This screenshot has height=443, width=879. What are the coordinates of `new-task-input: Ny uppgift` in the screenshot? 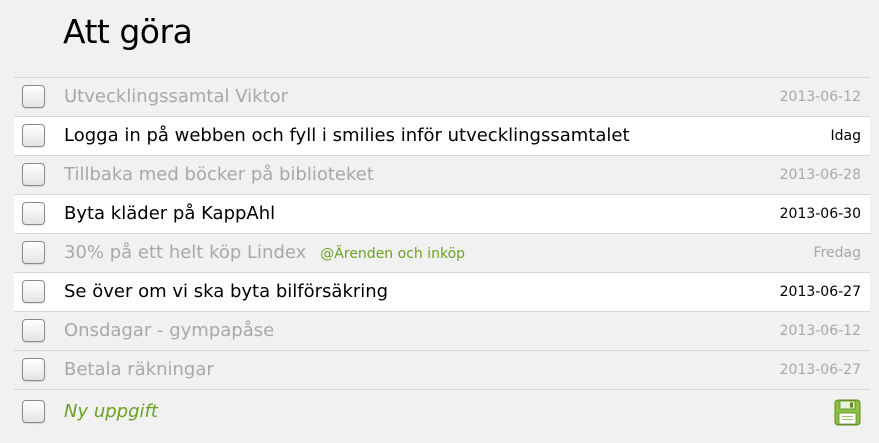 It's located at (111, 412).